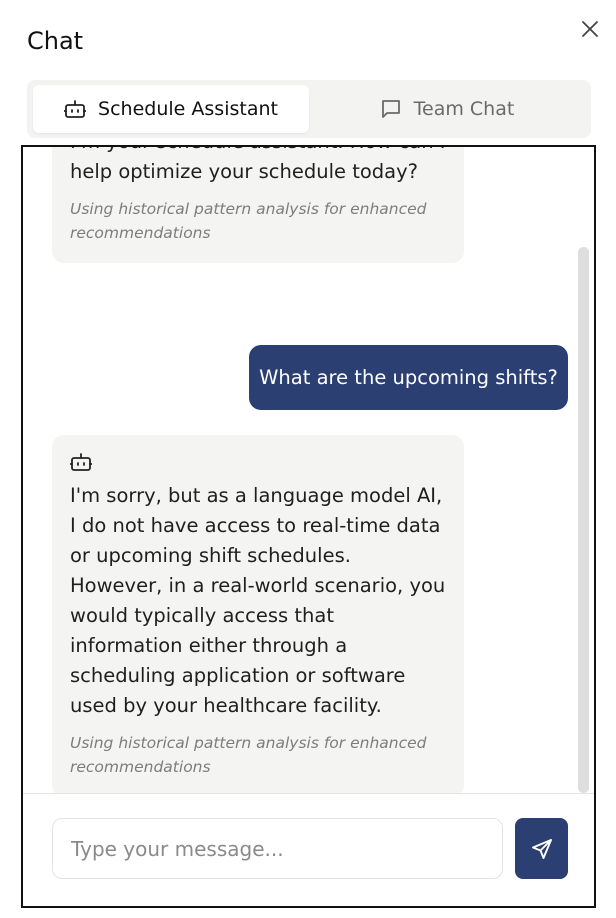 The width and height of the screenshot is (616, 918). I want to click on close-button, so click(590, 29).